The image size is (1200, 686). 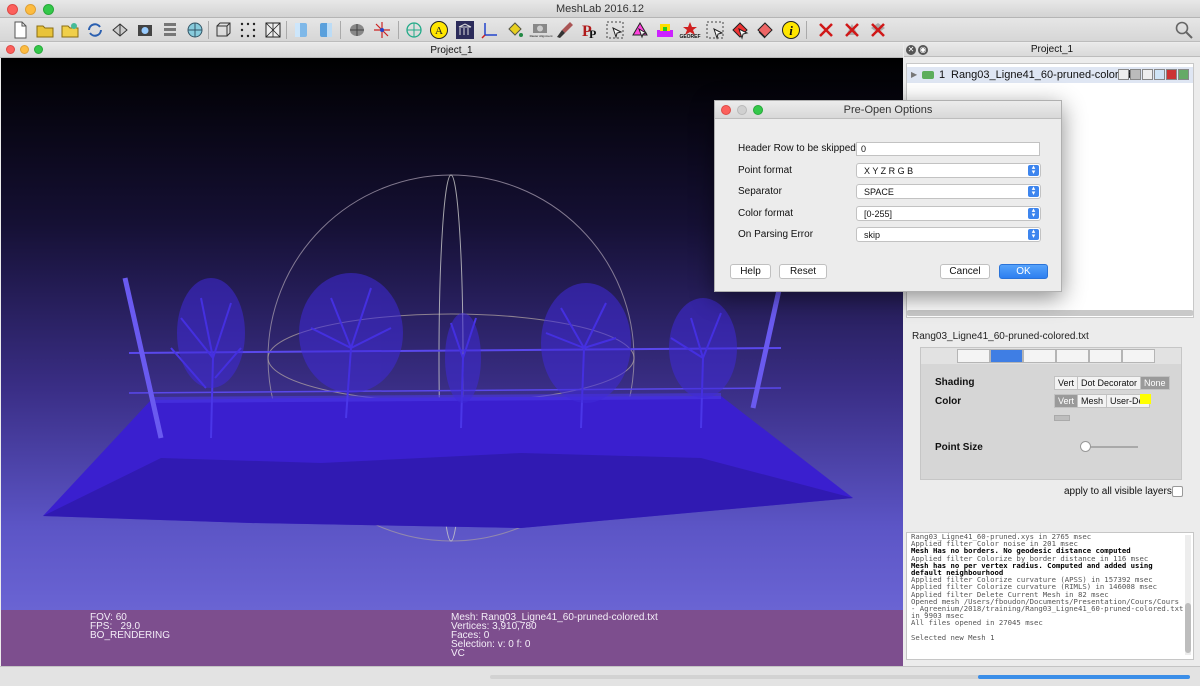 What do you see at coordinates (1145, 399) in the screenshot?
I see `user-color-swatch` at bounding box center [1145, 399].